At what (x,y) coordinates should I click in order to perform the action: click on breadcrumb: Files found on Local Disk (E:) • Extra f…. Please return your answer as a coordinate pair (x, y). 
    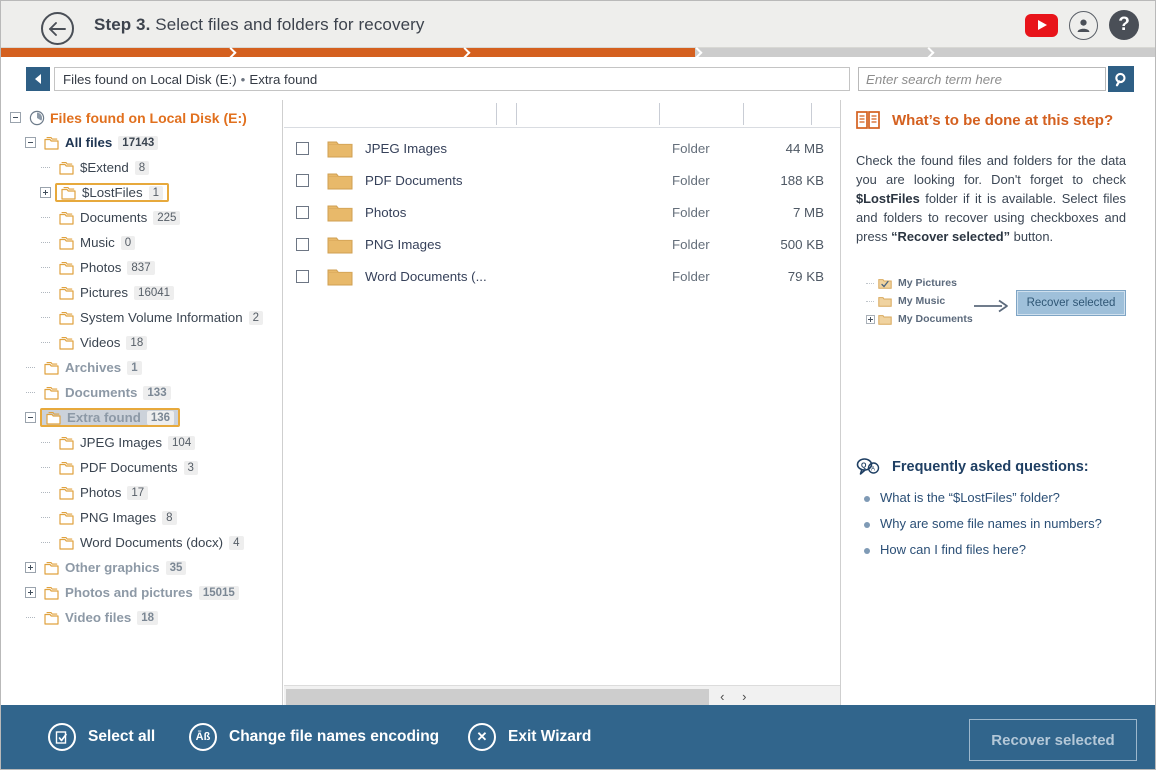
    Looking at the image, I should click on (452, 79).